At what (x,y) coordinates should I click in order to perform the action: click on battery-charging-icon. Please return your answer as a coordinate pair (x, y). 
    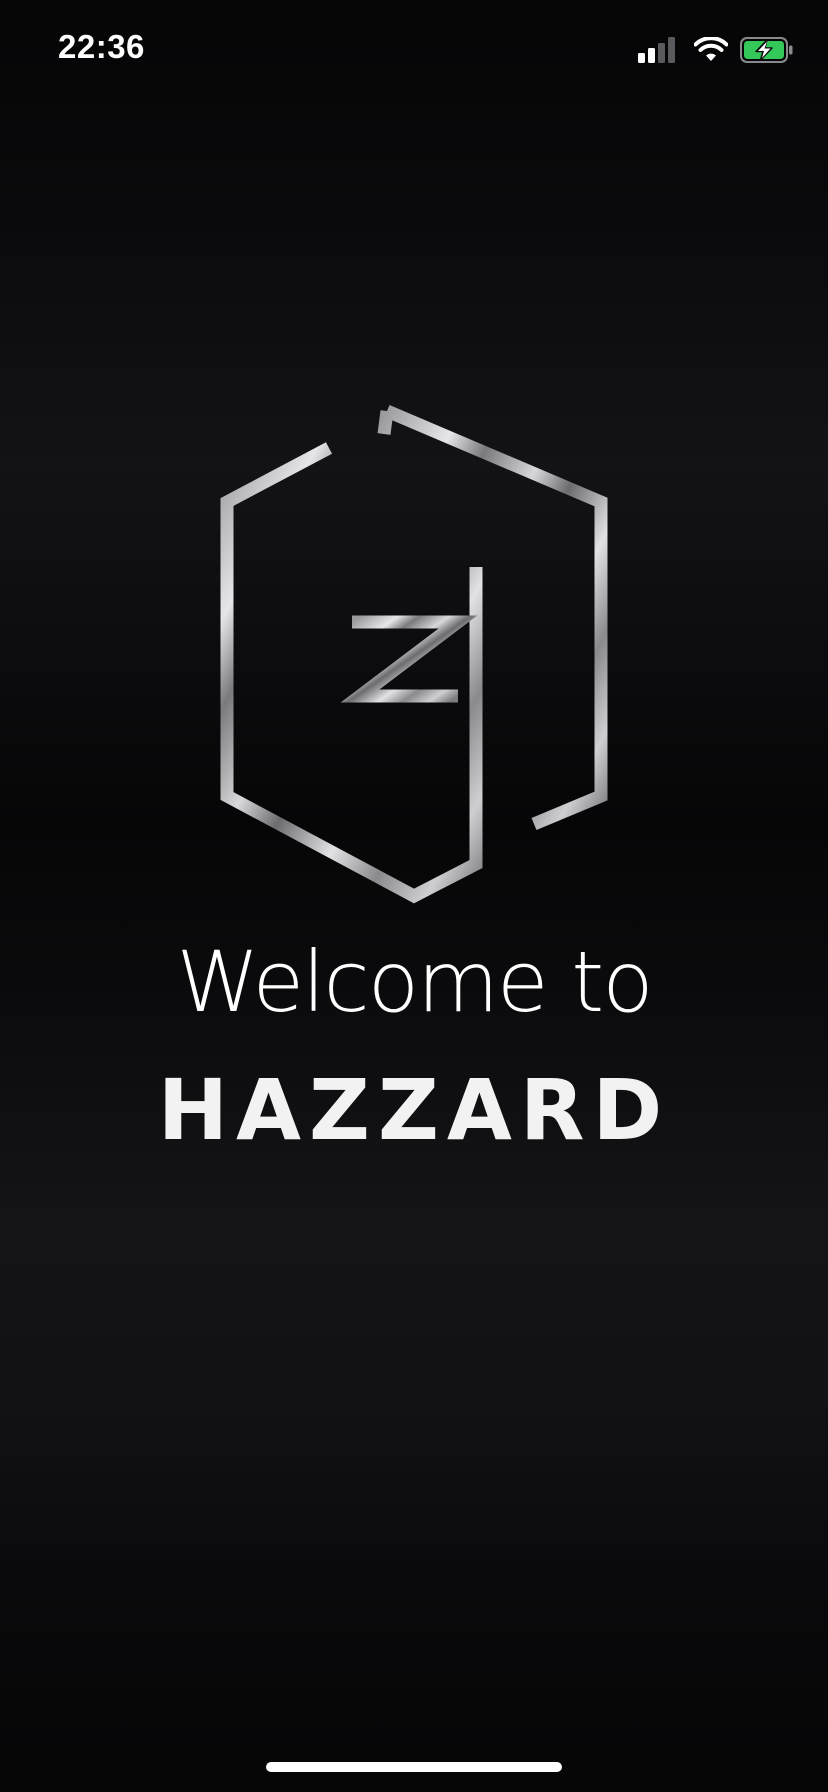
    Looking at the image, I should click on (767, 50).